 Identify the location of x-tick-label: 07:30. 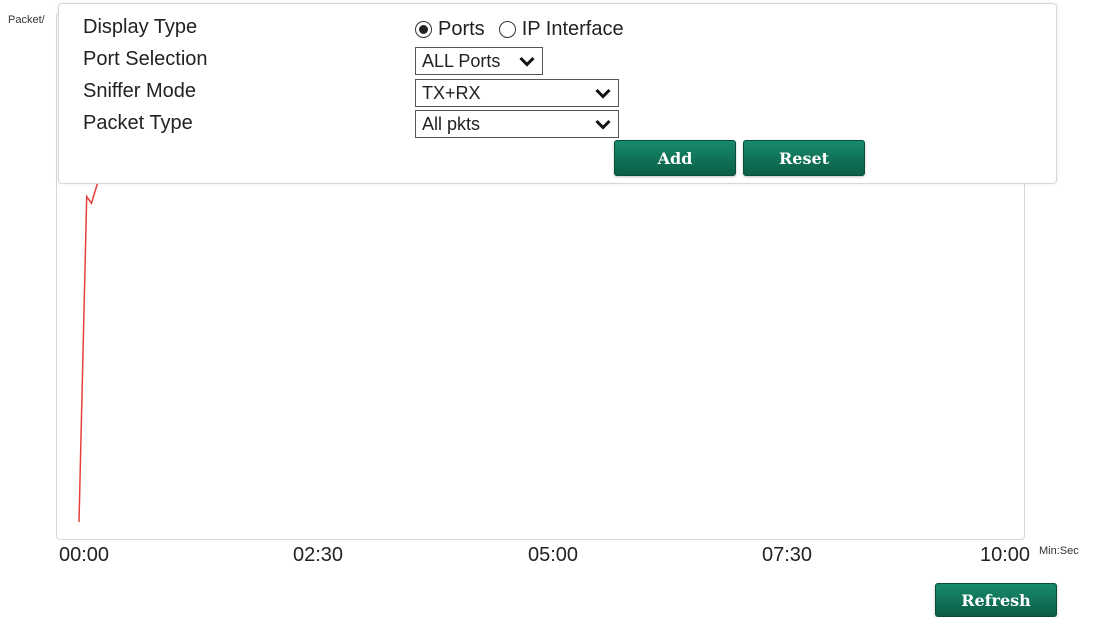
(787, 555).